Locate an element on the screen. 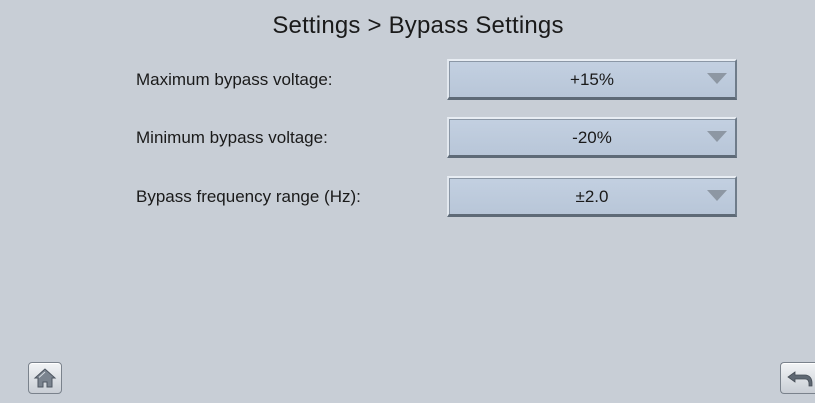 The height and width of the screenshot is (403, 815). back-arrow-icon is located at coordinates (800, 379).